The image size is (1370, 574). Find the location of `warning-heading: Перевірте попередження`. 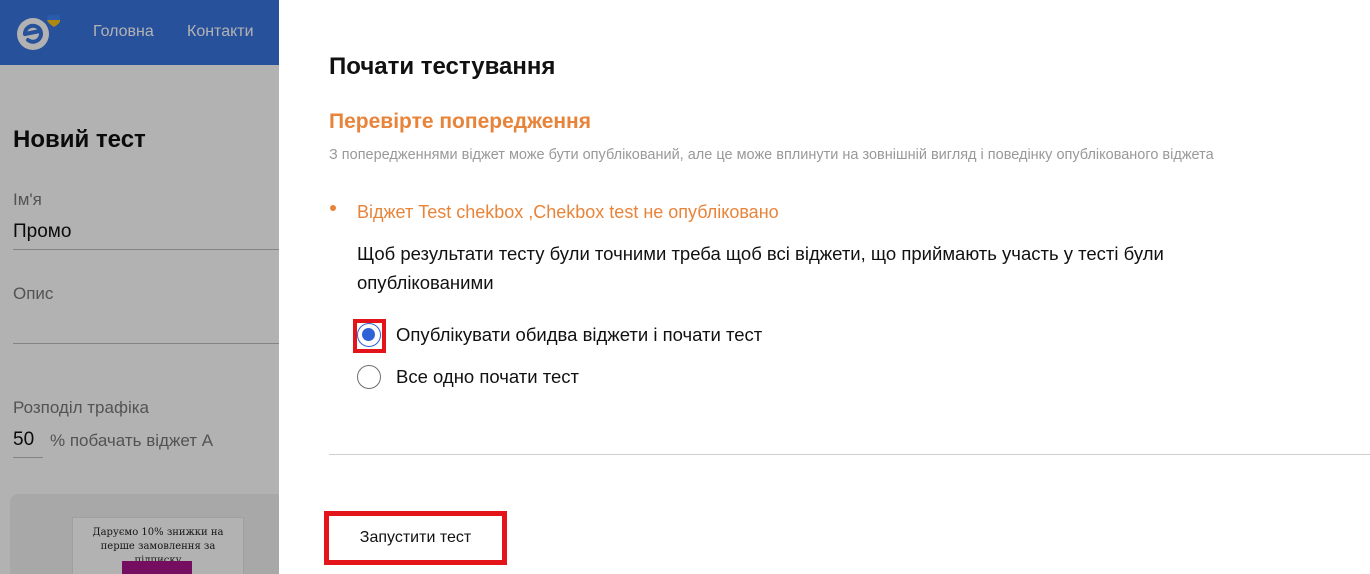

warning-heading: Перевірте попередження is located at coordinates (460, 121).